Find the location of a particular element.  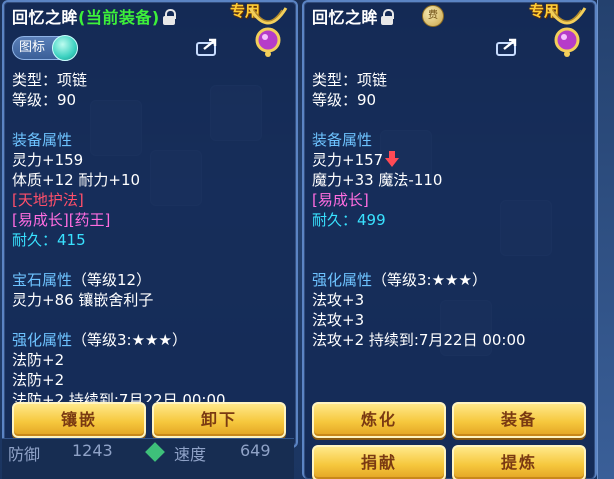

enhance-line: 法攻+2 持续到:7月22日 00:00 is located at coordinates (419, 340).